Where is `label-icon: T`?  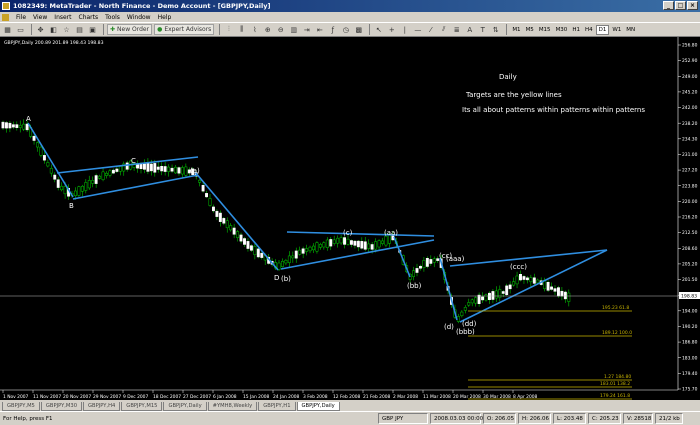
label-icon: T is located at coordinates (482, 29).